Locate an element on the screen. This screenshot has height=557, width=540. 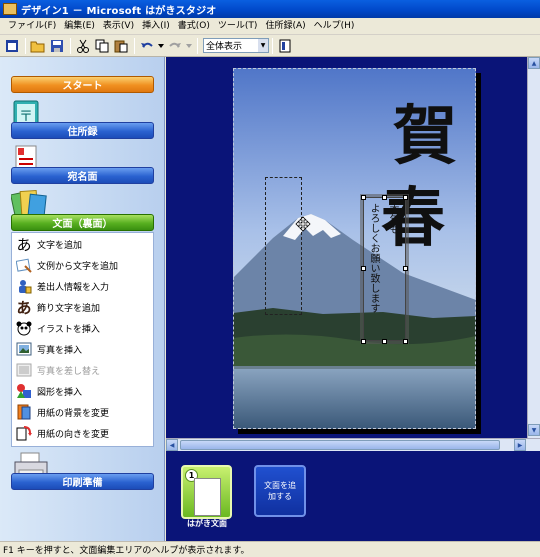
add-page-button: 文面を追加する is located at coordinates (280, 491).